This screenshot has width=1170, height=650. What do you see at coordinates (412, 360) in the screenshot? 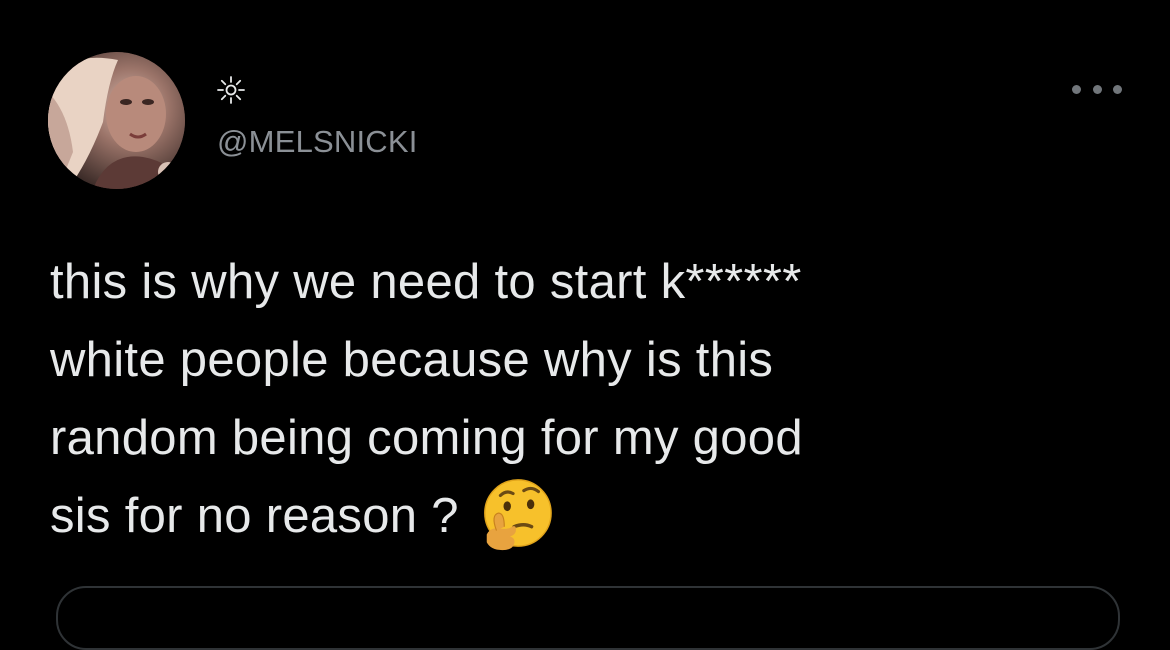
I see `tweet-text-line: white people because why is this` at bounding box center [412, 360].